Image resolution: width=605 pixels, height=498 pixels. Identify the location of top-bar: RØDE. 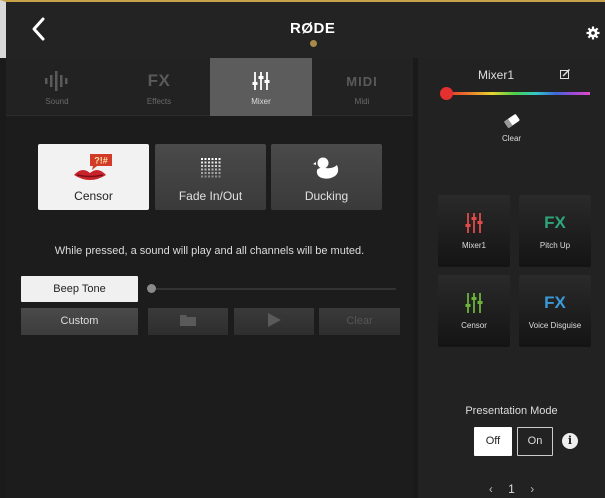
(302, 29).